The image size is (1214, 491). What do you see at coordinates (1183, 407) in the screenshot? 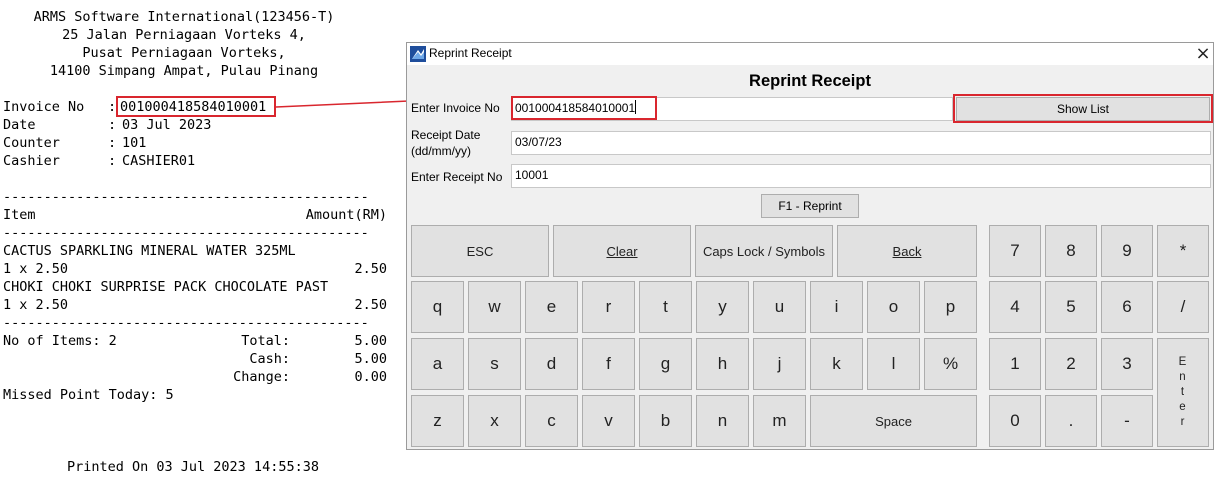
I see `enter-key-letter: e` at bounding box center [1183, 407].